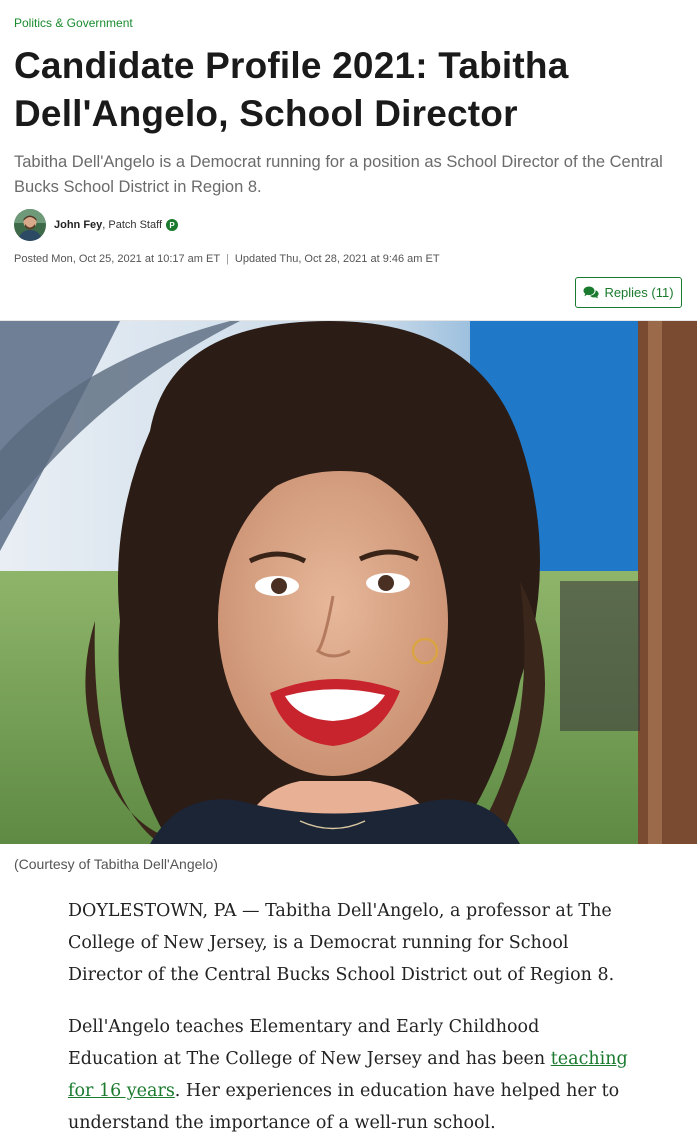 This screenshot has height=1143, width=697. What do you see at coordinates (117, 259) in the screenshot?
I see `posted-date: Posted Mon, Oct 25, 2021 at 10:17 am ET` at bounding box center [117, 259].